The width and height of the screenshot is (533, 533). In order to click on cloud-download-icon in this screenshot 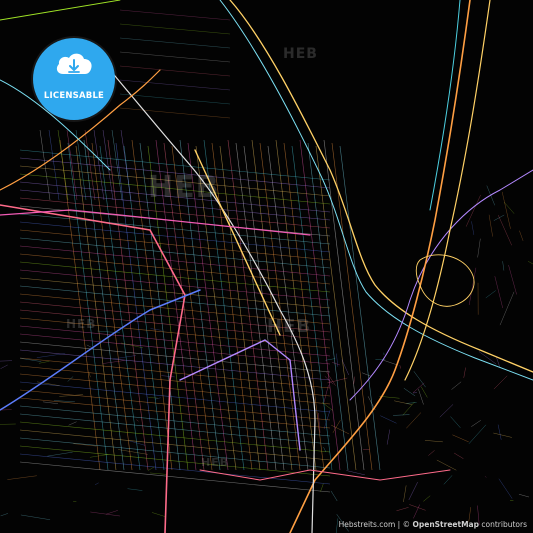, I will do `click(74, 63)`.